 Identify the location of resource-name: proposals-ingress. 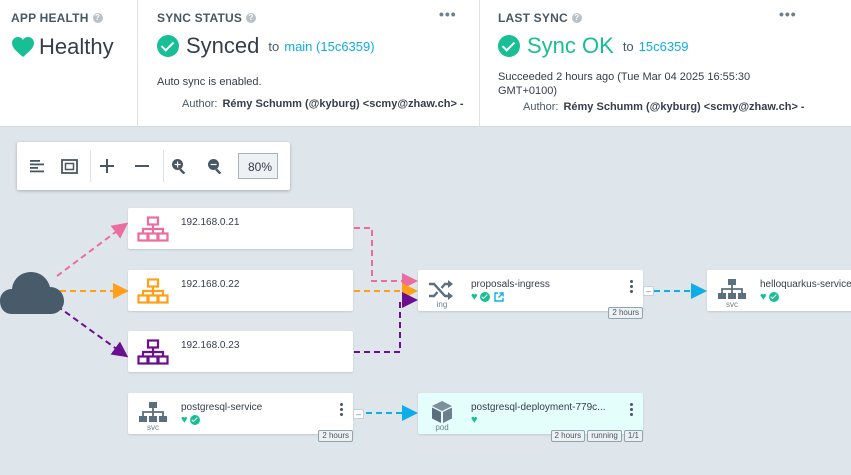
(510, 284).